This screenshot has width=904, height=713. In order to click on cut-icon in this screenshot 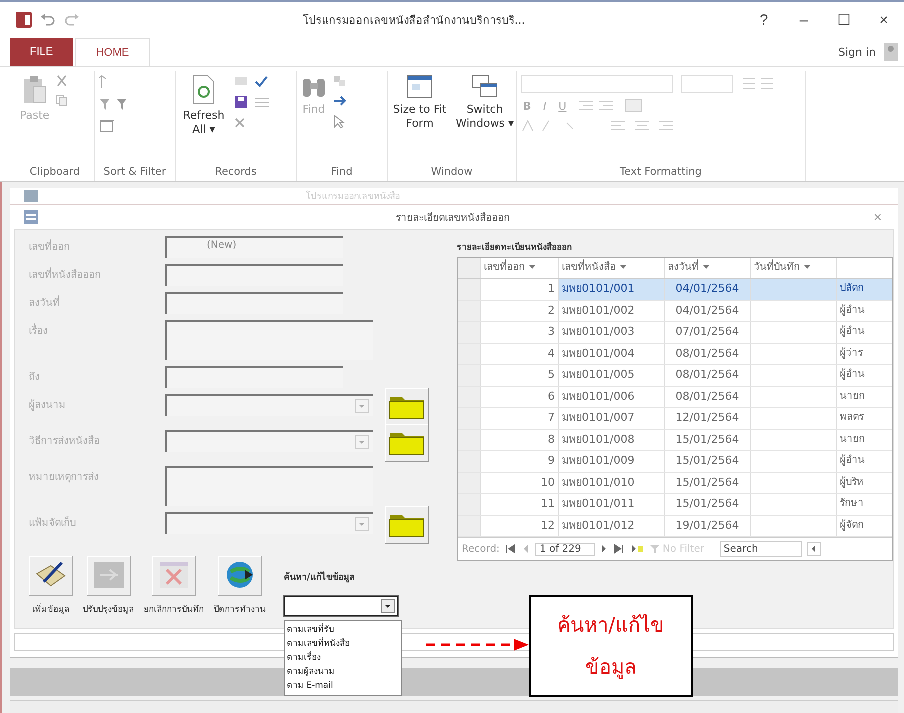, I will do `click(62, 81)`.